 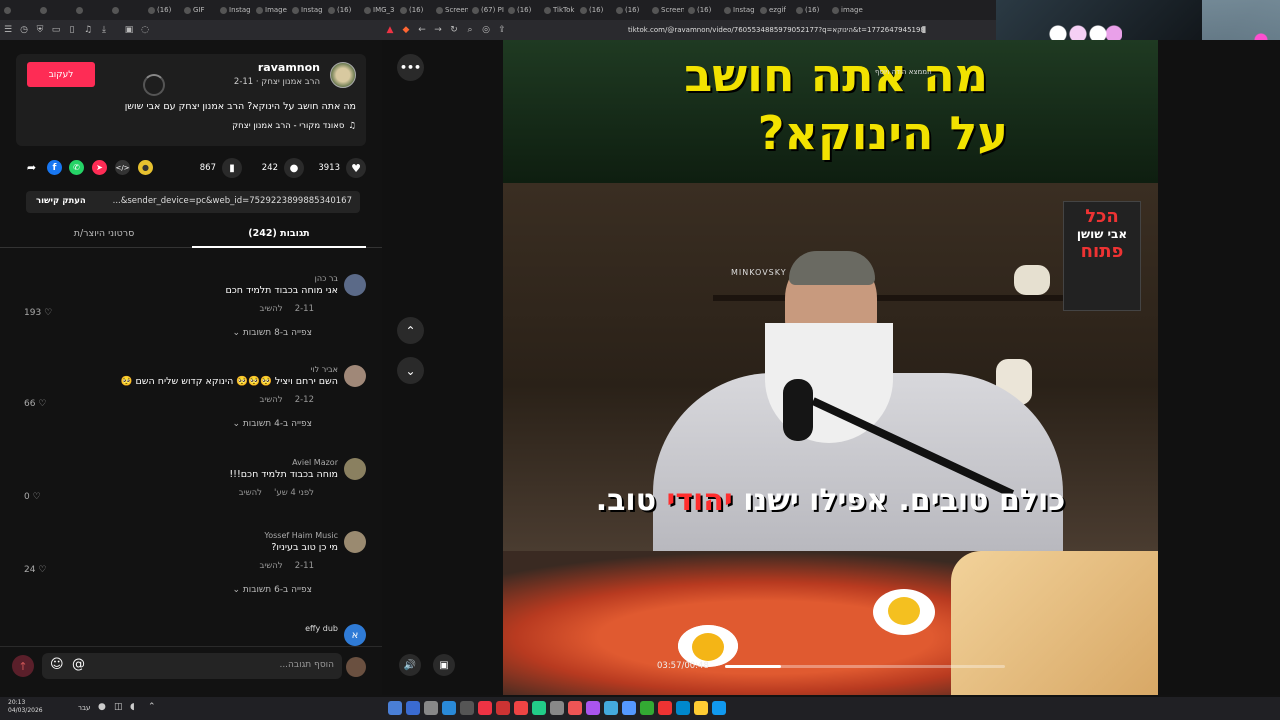 I want to click on follow-button: לעקוב, so click(x=61, y=74).